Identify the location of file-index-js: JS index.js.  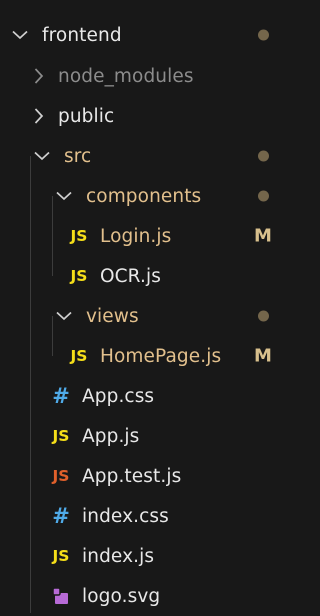
(148, 556).